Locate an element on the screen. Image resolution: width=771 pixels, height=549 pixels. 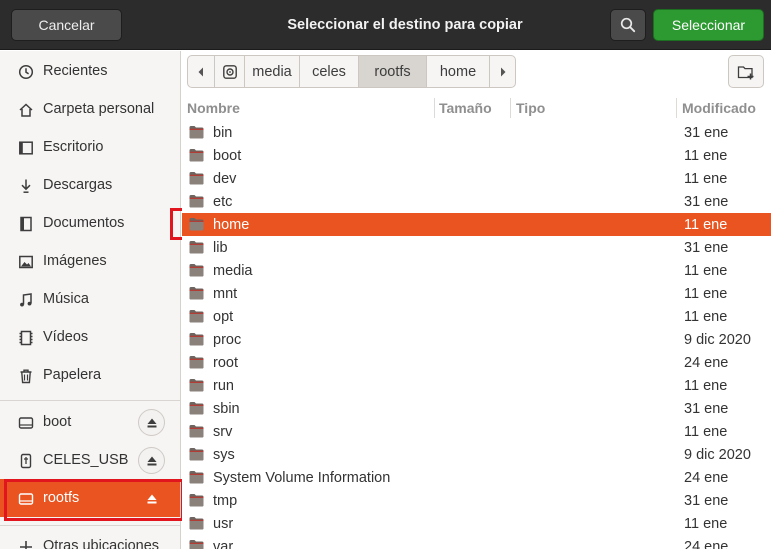
sidebar-item-otras-ubicaciones: Otras ubicaciones is located at coordinates (90, 537).